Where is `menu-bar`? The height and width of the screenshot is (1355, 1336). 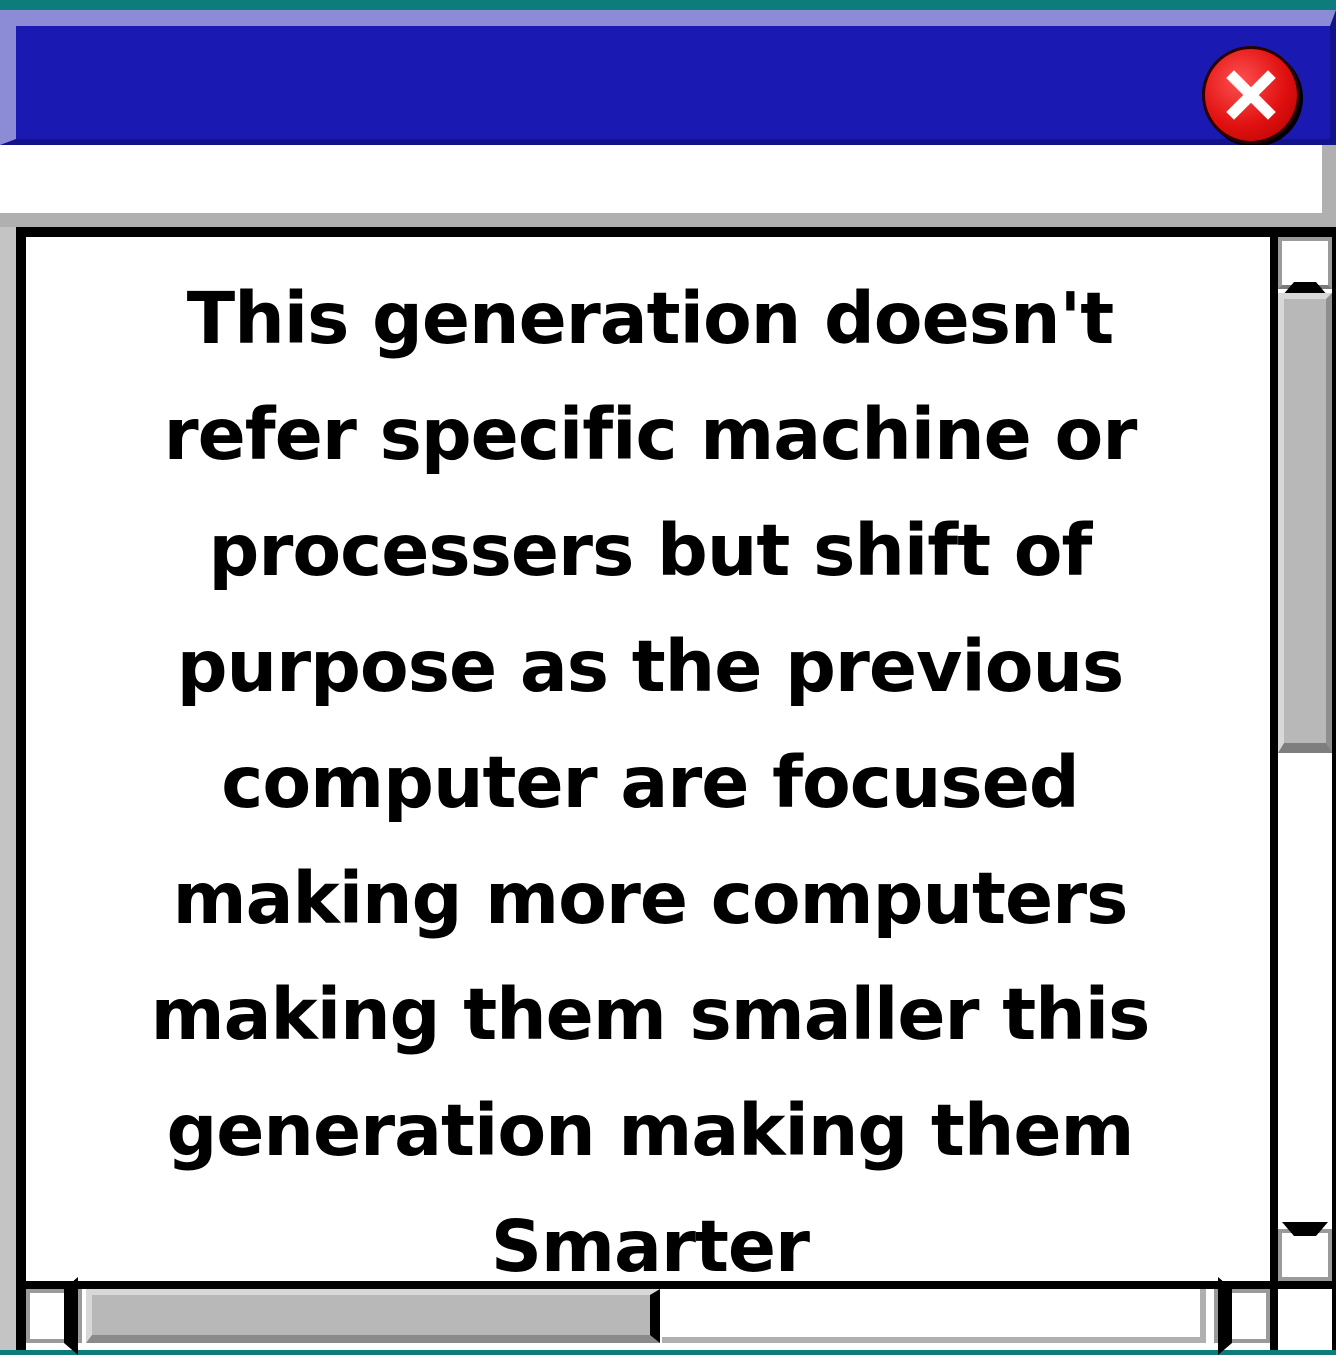 menu-bar is located at coordinates (668, 186).